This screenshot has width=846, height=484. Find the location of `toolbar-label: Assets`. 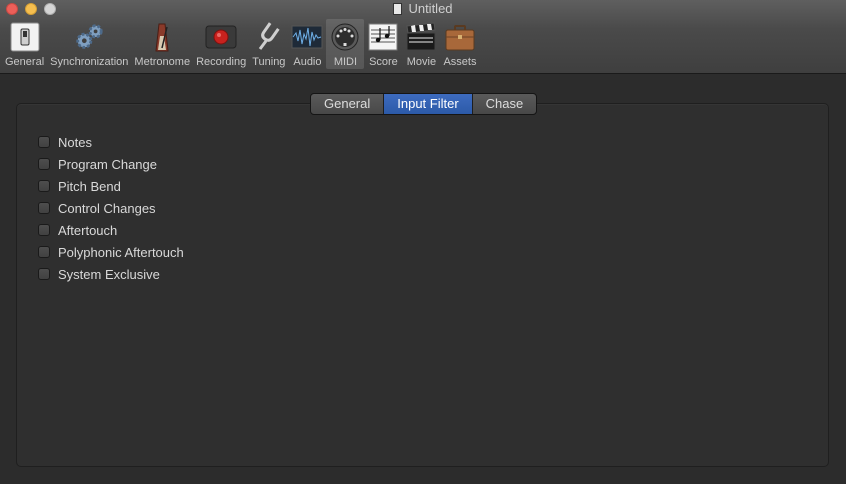

toolbar-label: Assets is located at coordinates (460, 62).